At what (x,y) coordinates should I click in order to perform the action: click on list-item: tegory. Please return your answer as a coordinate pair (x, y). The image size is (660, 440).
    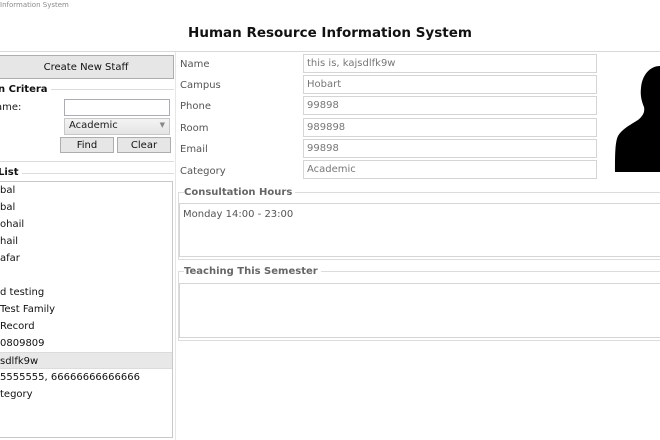
    Looking at the image, I should click on (86, 394).